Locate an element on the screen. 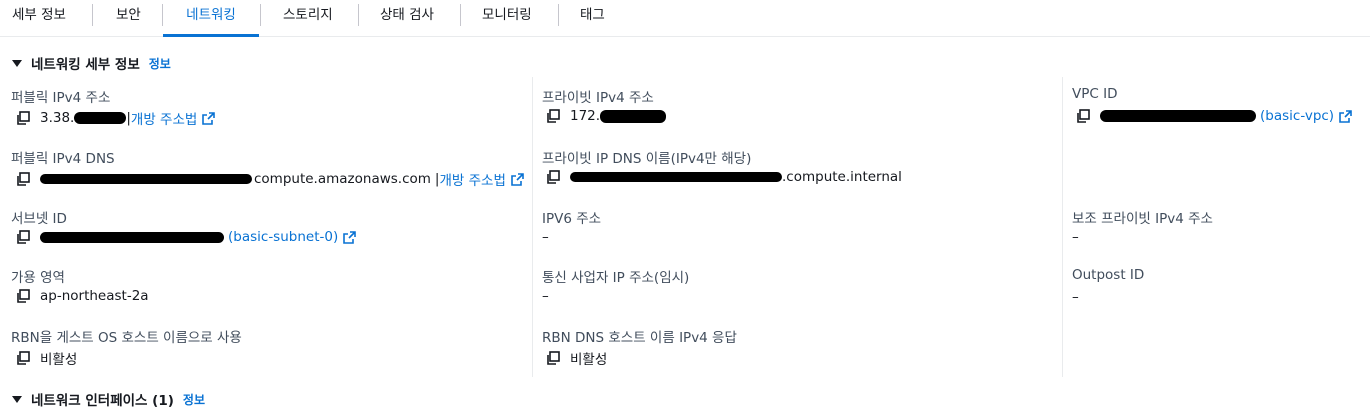 This screenshot has width=1370, height=419. vpc-id-label: VPC ID is located at coordinates (1095, 94).